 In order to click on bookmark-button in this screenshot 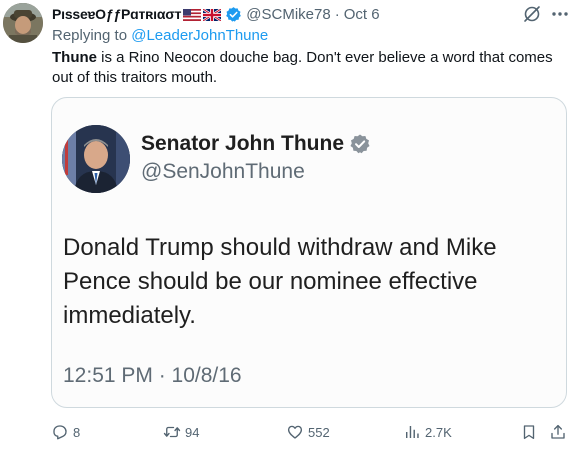, I will do `click(531, 432)`.